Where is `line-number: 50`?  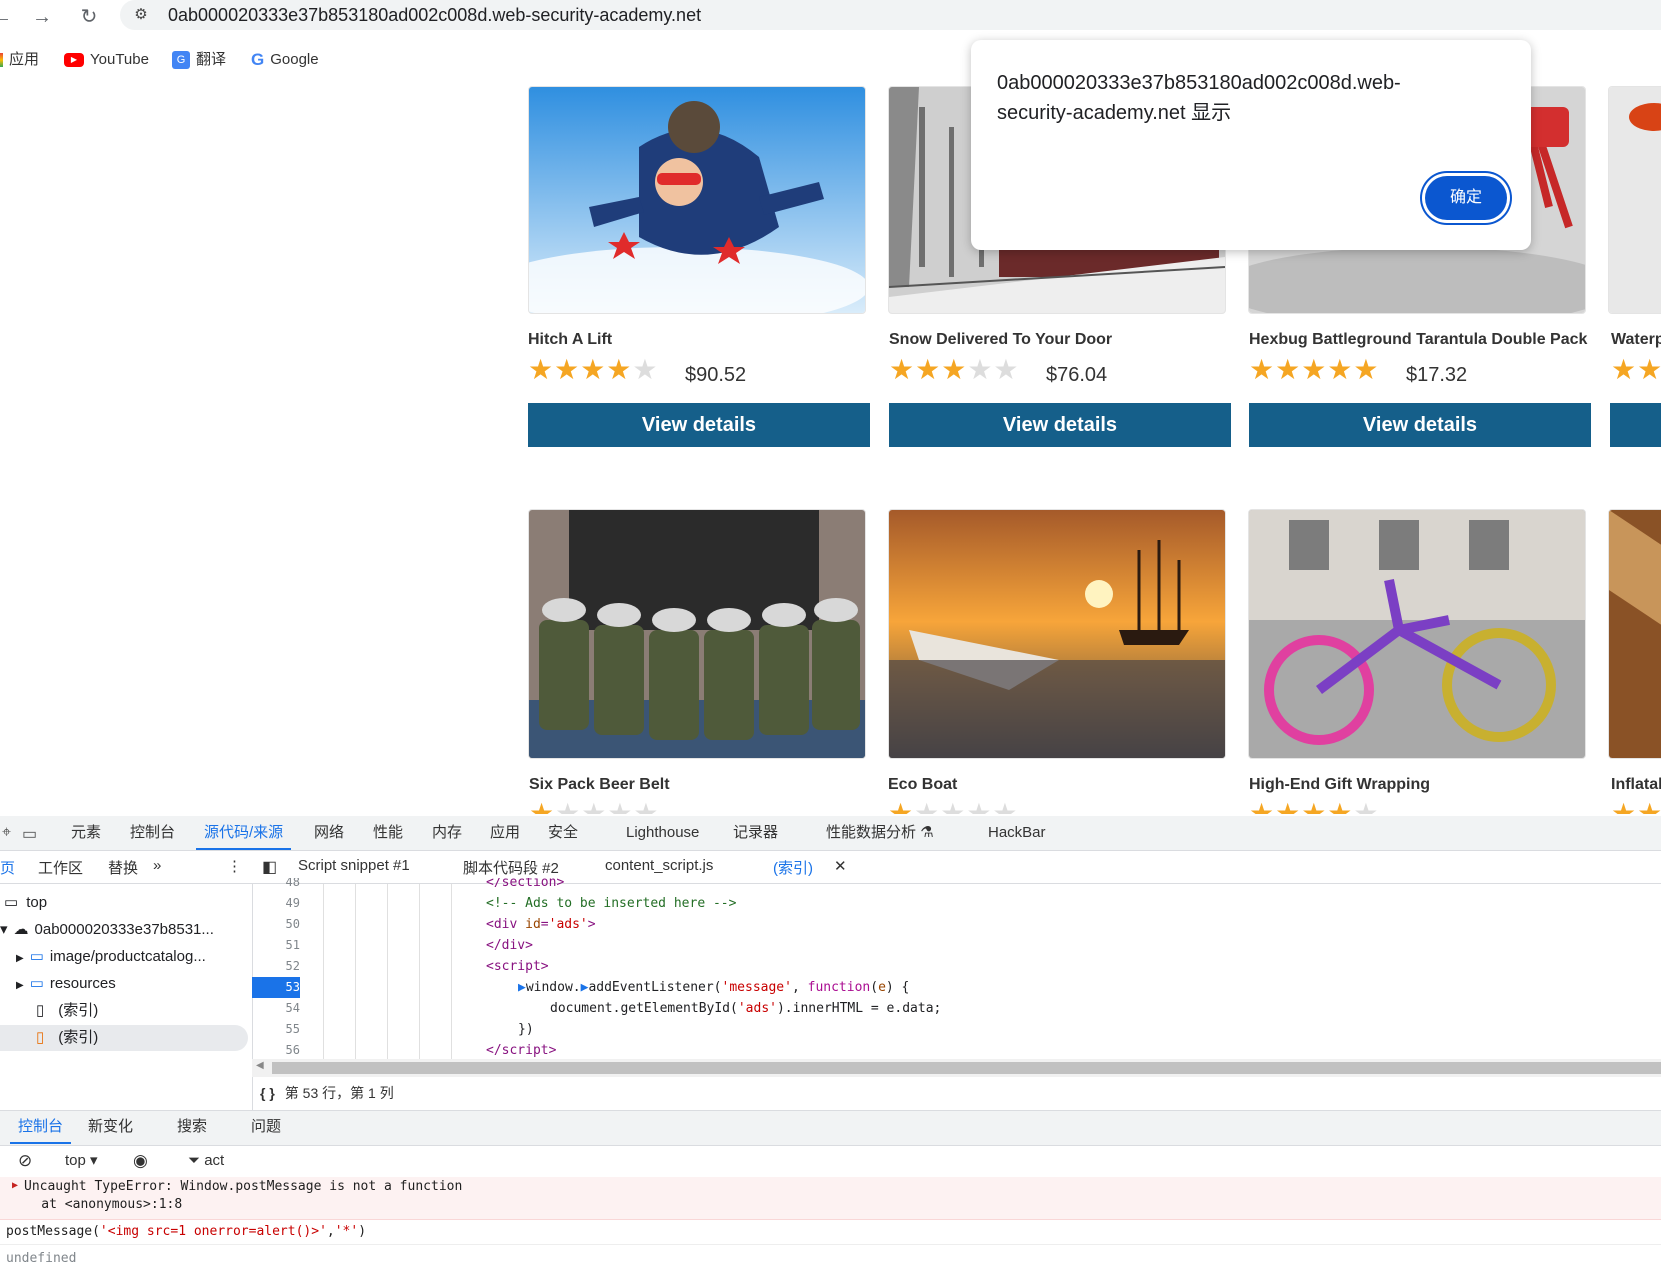 line-number: 50 is located at coordinates (292, 924).